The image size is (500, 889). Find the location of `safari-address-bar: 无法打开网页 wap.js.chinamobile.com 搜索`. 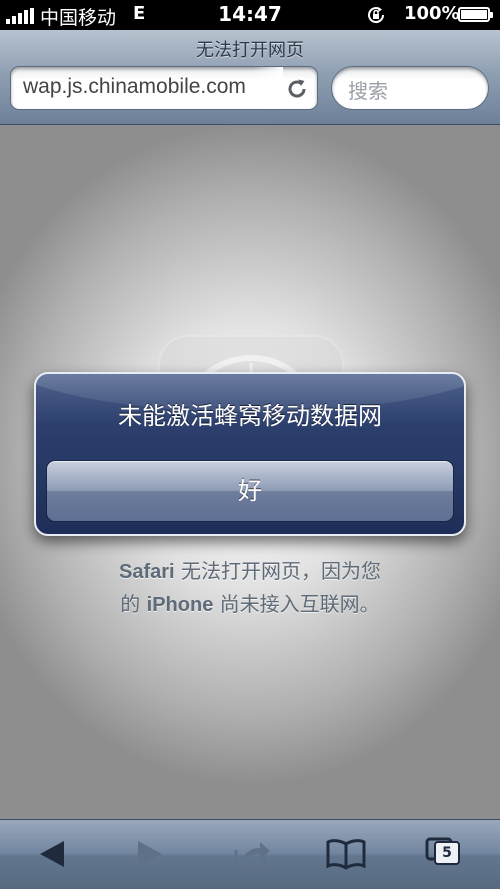

safari-address-bar: 无法打开网页 wap.js.chinamobile.com 搜索 is located at coordinates (250, 77).